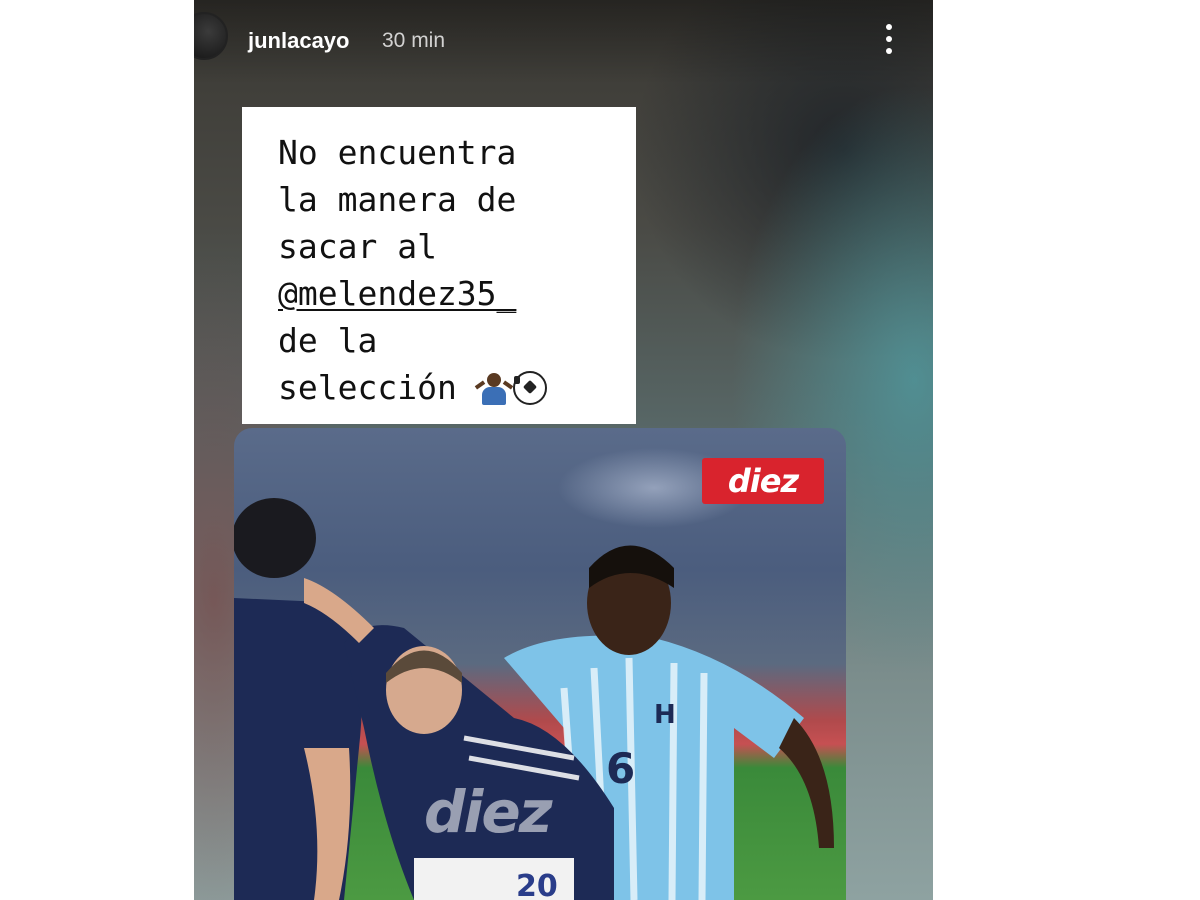 Image resolution: width=1200 pixels, height=900 pixels. I want to click on sticker-line: sacar al, so click(357, 246).